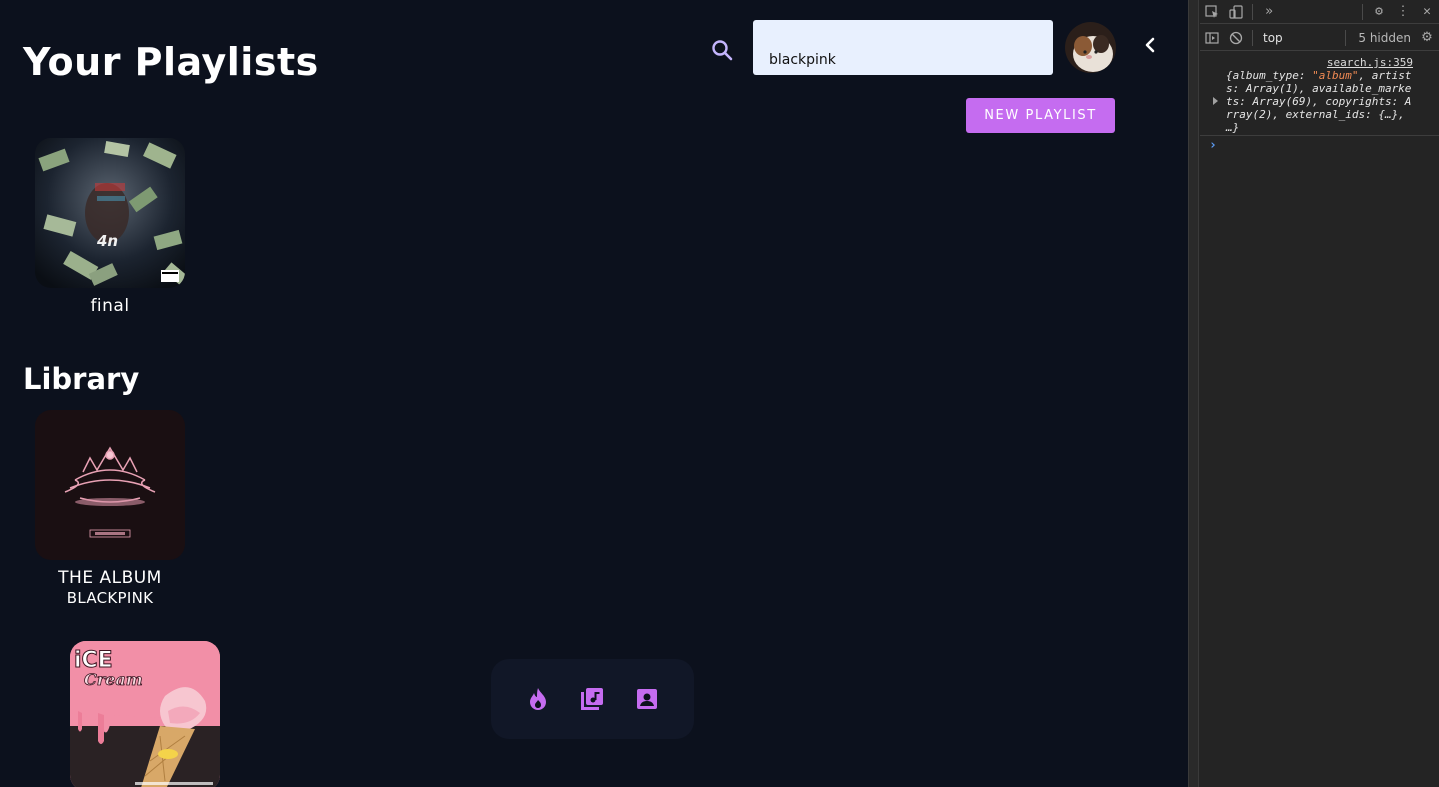 The height and width of the screenshot is (787, 1439). What do you see at coordinates (110, 306) in the screenshot?
I see `playlist-name: final` at bounding box center [110, 306].